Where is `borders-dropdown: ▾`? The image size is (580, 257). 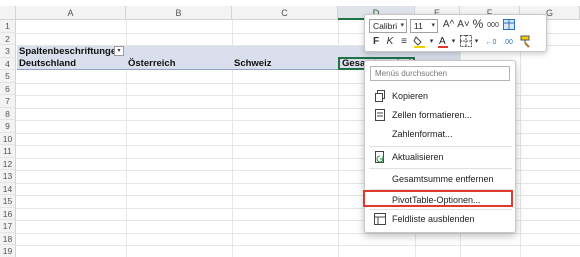 borders-dropdown: ▾ is located at coordinates (476, 42).